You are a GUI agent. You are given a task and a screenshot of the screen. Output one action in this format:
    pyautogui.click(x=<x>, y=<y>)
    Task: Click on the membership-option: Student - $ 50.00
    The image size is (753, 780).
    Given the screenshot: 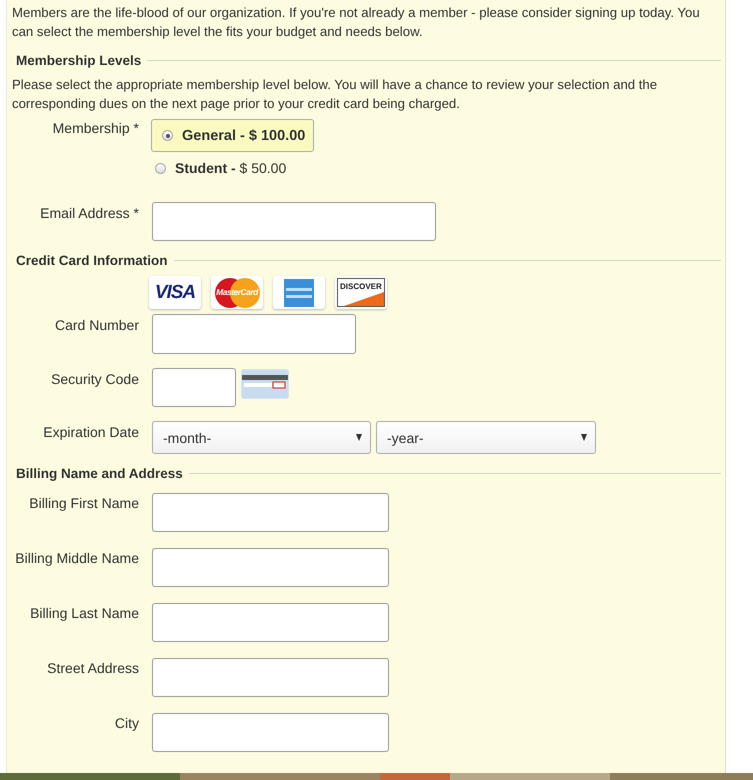 What is the action you would take?
    pyautogui.click(x=232, y=168)
    